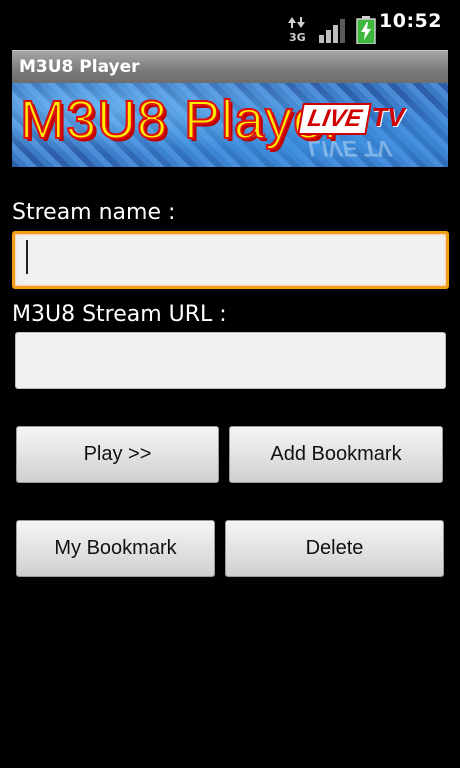 The height and width of the screenshot is (768, 460). I want to click on network-3g-icon: 3G, so click(297, 30).